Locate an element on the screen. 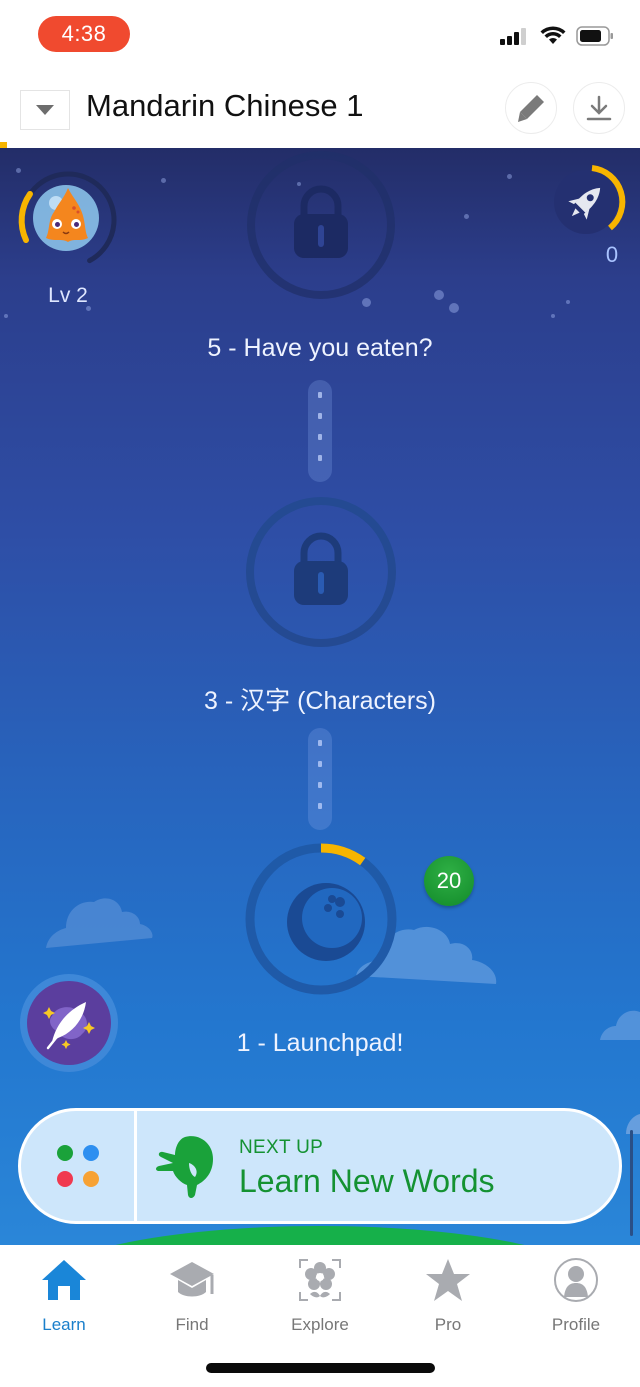 This screenshot has height=1387, width=640. boost-button is located at coordinates (588, 202).